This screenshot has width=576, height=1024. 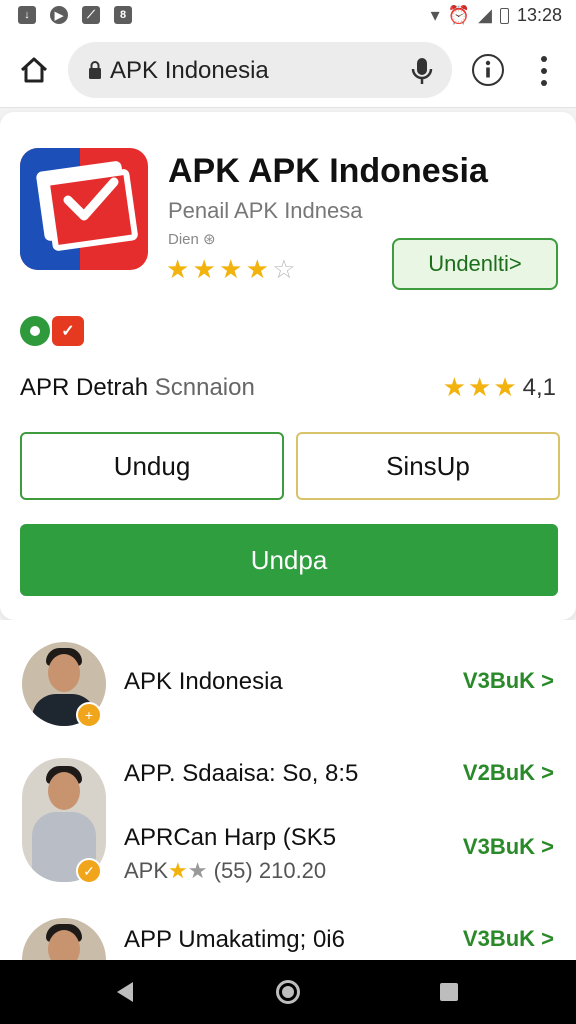 I want to click on detail-label-main: APR Detrah, so click(x=84, y=387).